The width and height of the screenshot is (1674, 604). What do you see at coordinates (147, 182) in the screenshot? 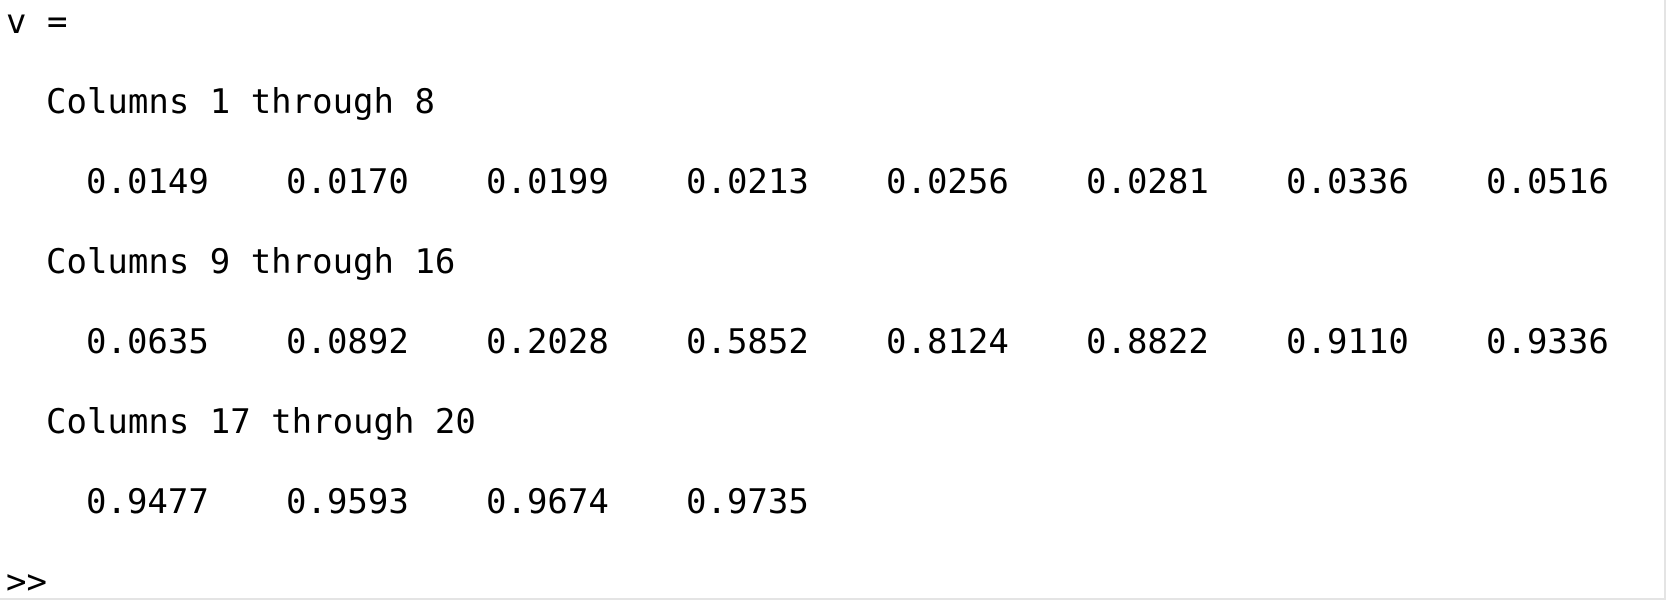
I see `value-cell: 0.0149` at bounding box center [147, 182].